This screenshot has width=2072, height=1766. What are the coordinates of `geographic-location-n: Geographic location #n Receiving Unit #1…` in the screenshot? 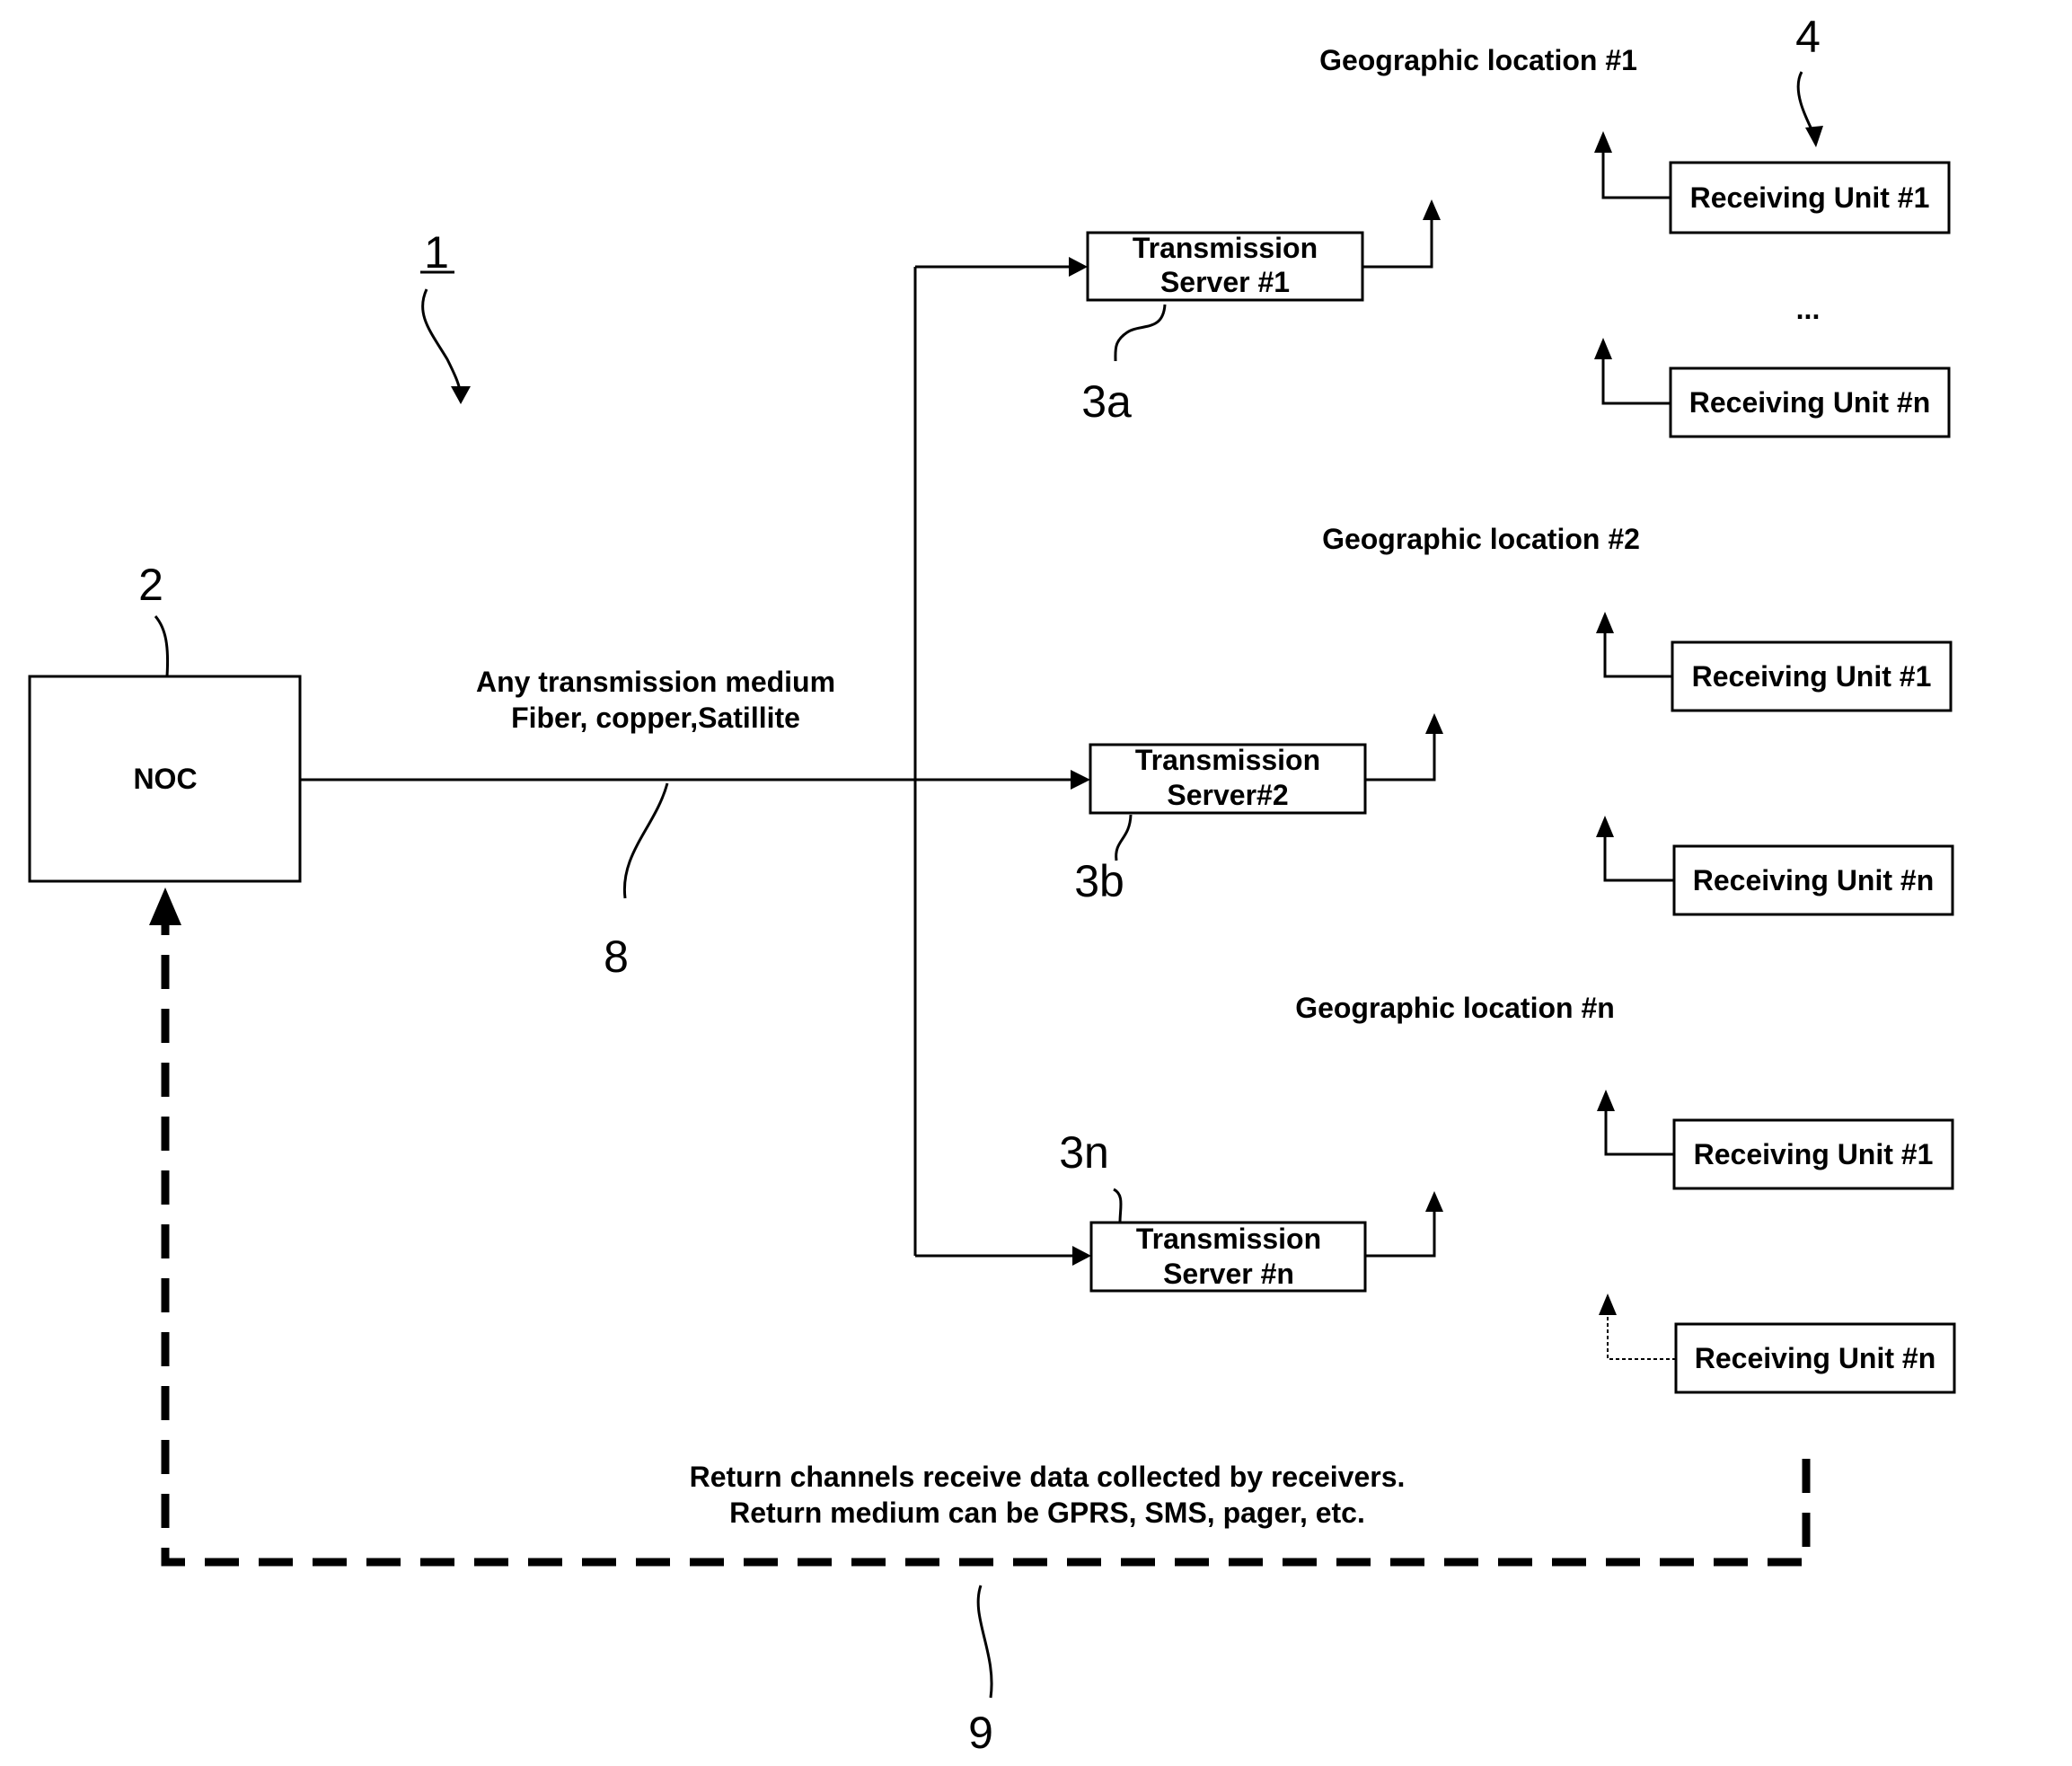 It's located at (1625, 1193).